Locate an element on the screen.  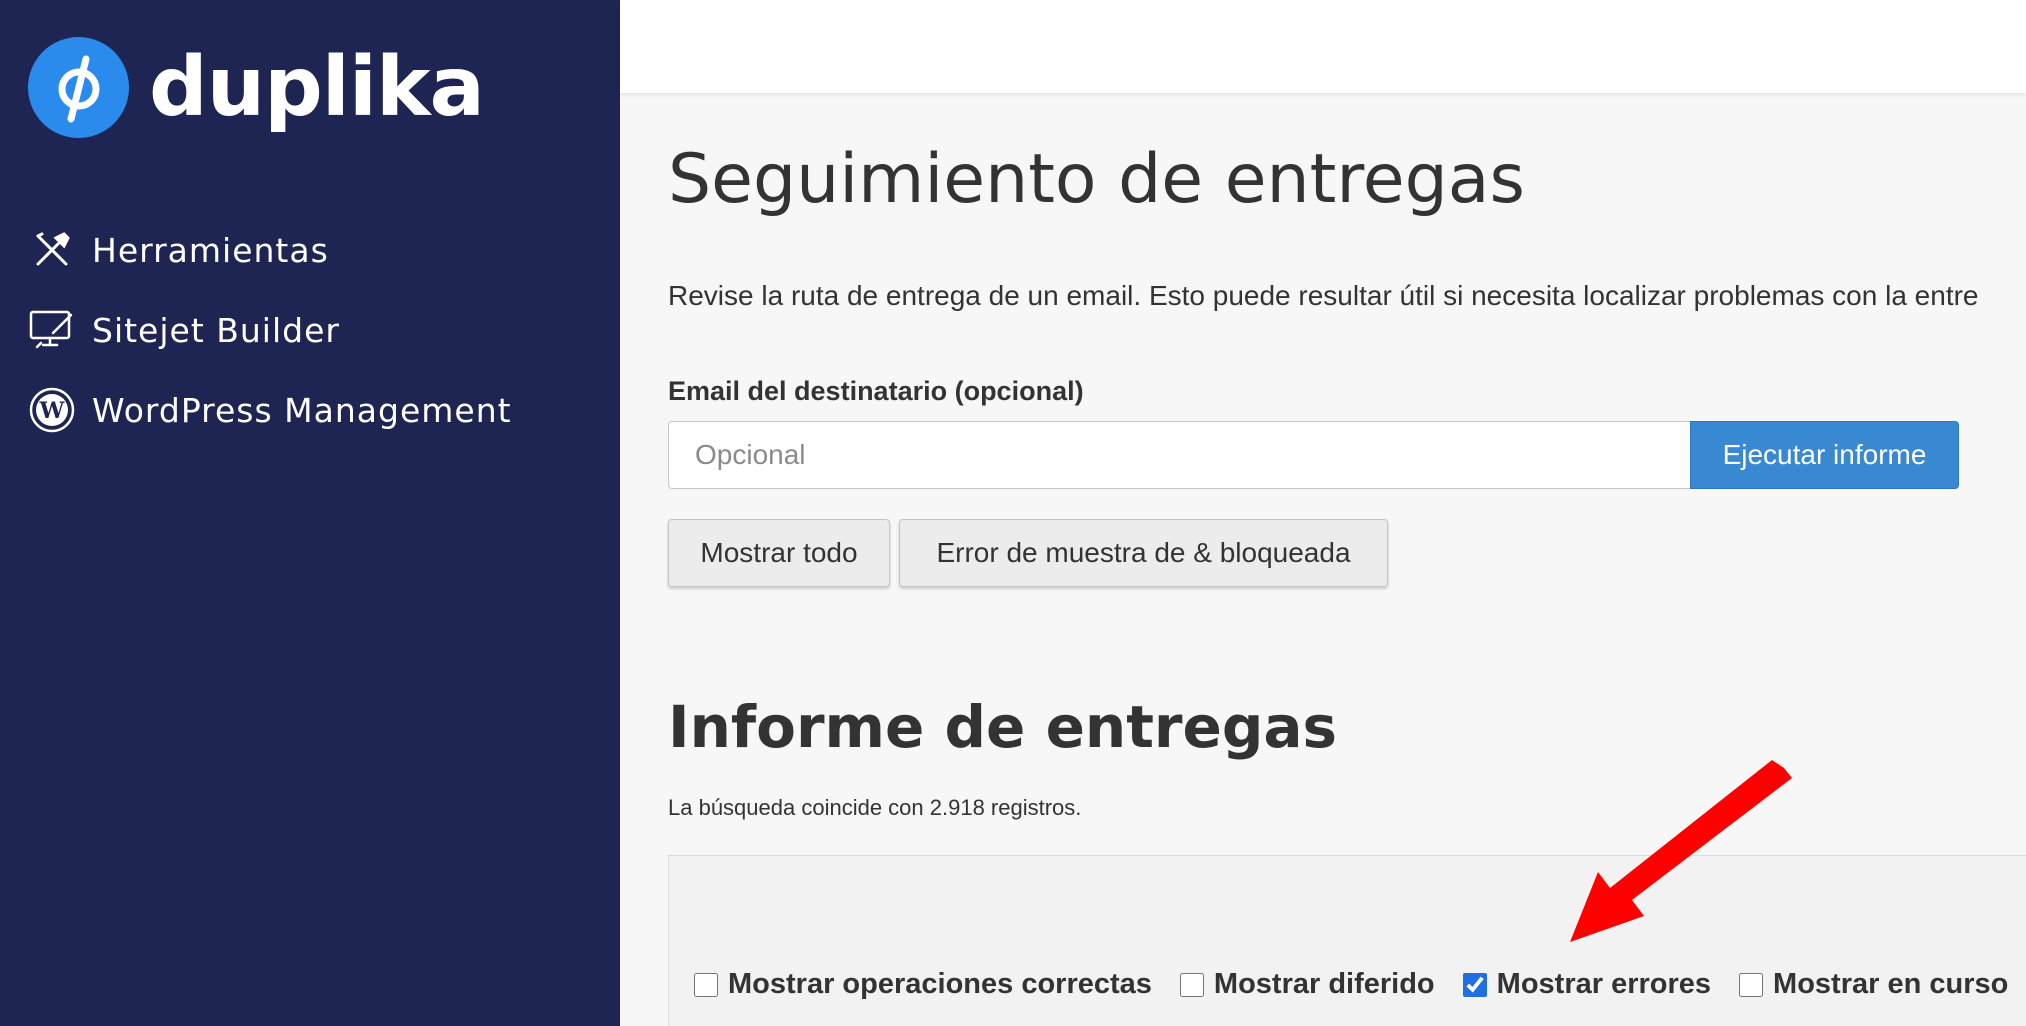
tools-icon is located at coordinates (52, 250).